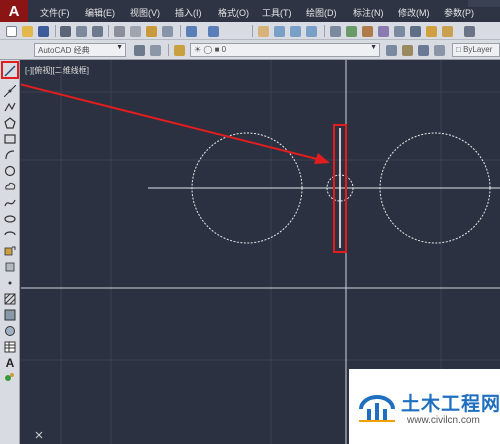 Image resolution: width=500 pixels, height=444 pixels. Describe the element at coordinates (100, 12) in the screenshot. I see `menu-edit: 编辑(E)` at that location.